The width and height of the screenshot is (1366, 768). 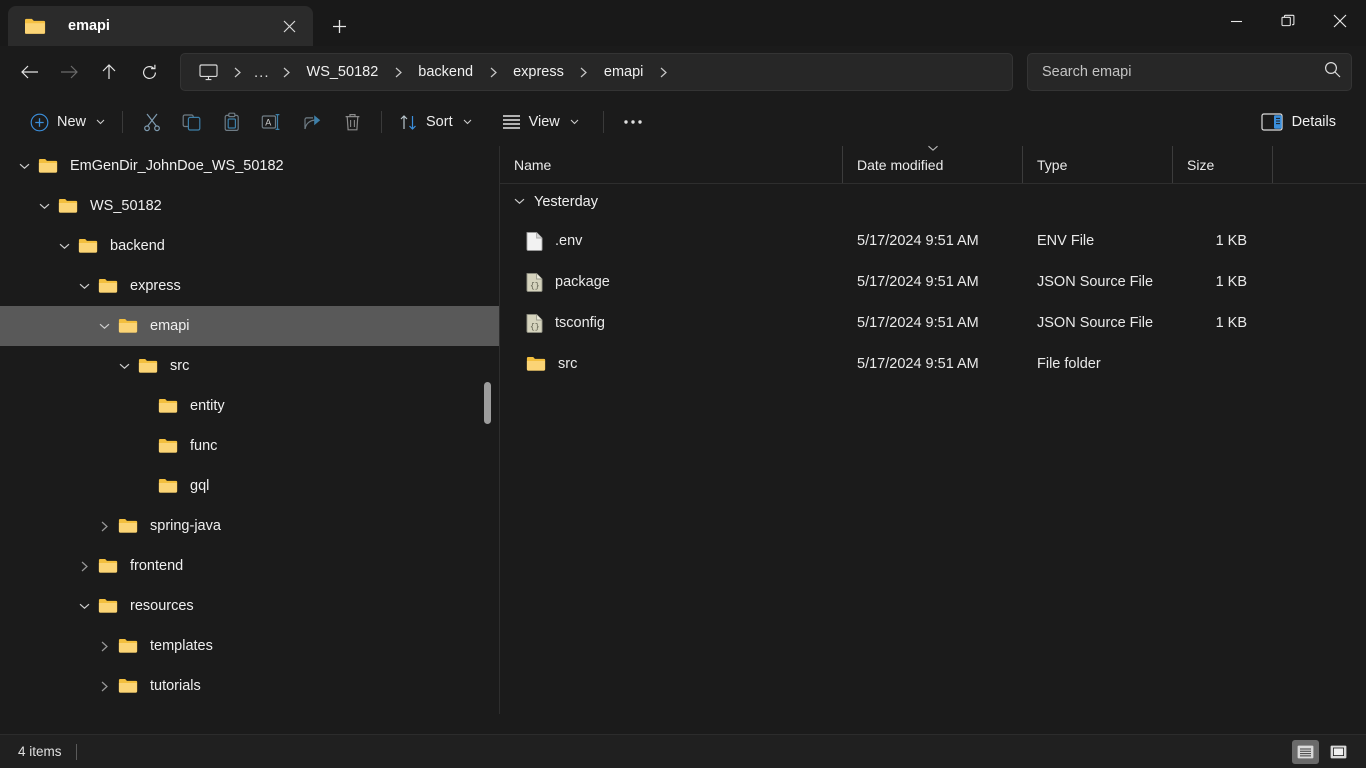 What do you see at coordinates (249, 406) in the screenshot?
I see `tree-item-entity: entity` at bounding box center [249, 406].